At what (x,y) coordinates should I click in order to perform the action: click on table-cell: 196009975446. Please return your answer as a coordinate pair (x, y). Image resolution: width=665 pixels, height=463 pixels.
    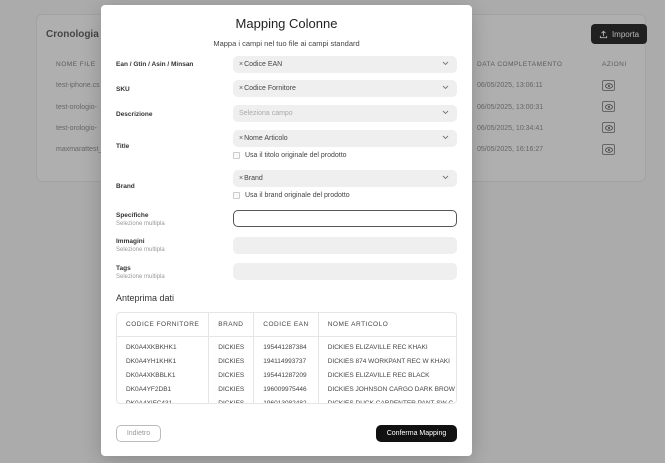
    Looking at the image, I should click on (286, 389).